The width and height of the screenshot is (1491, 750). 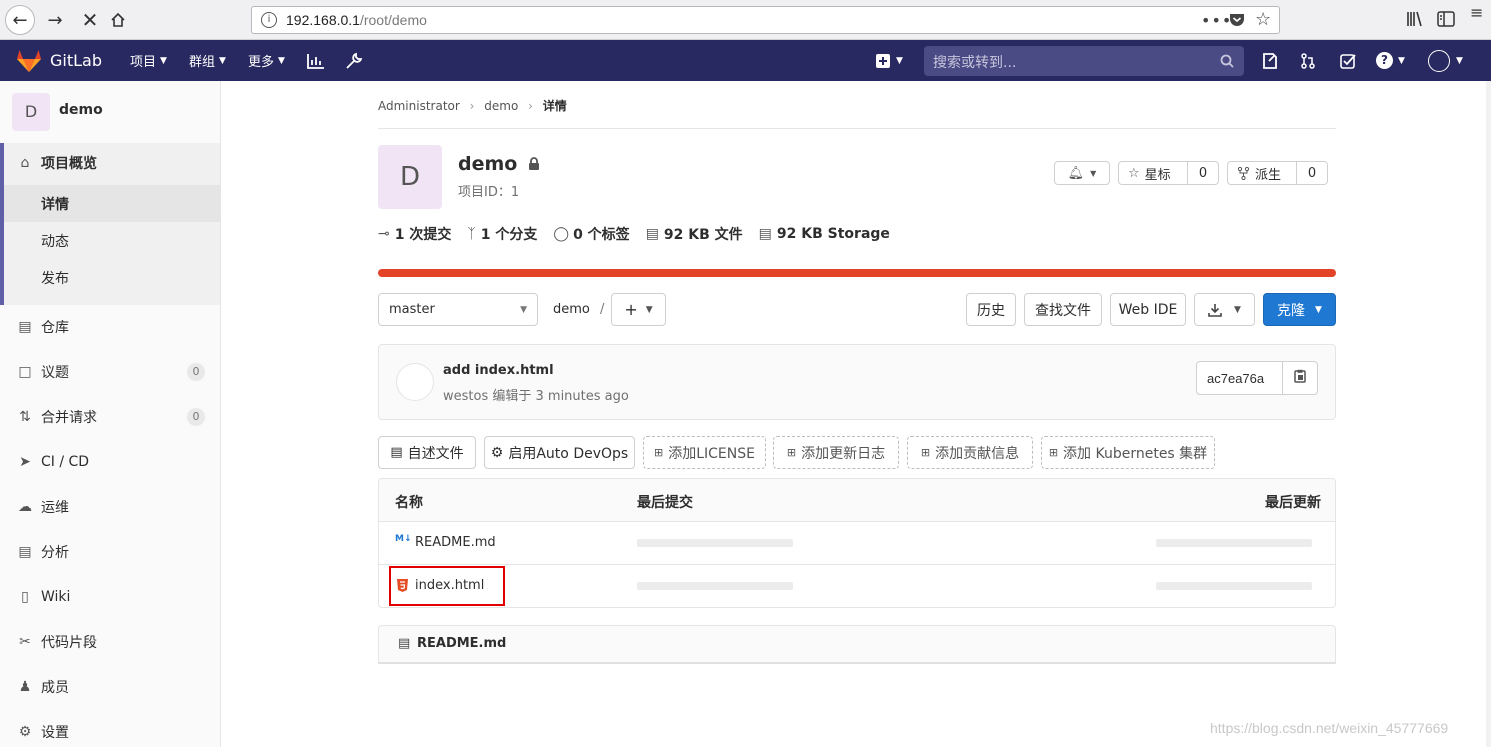 What do you see at coordinates (1134, 173) in the screenshot?
I see `star-icon: ☆` at bounding box center [1134, 173].